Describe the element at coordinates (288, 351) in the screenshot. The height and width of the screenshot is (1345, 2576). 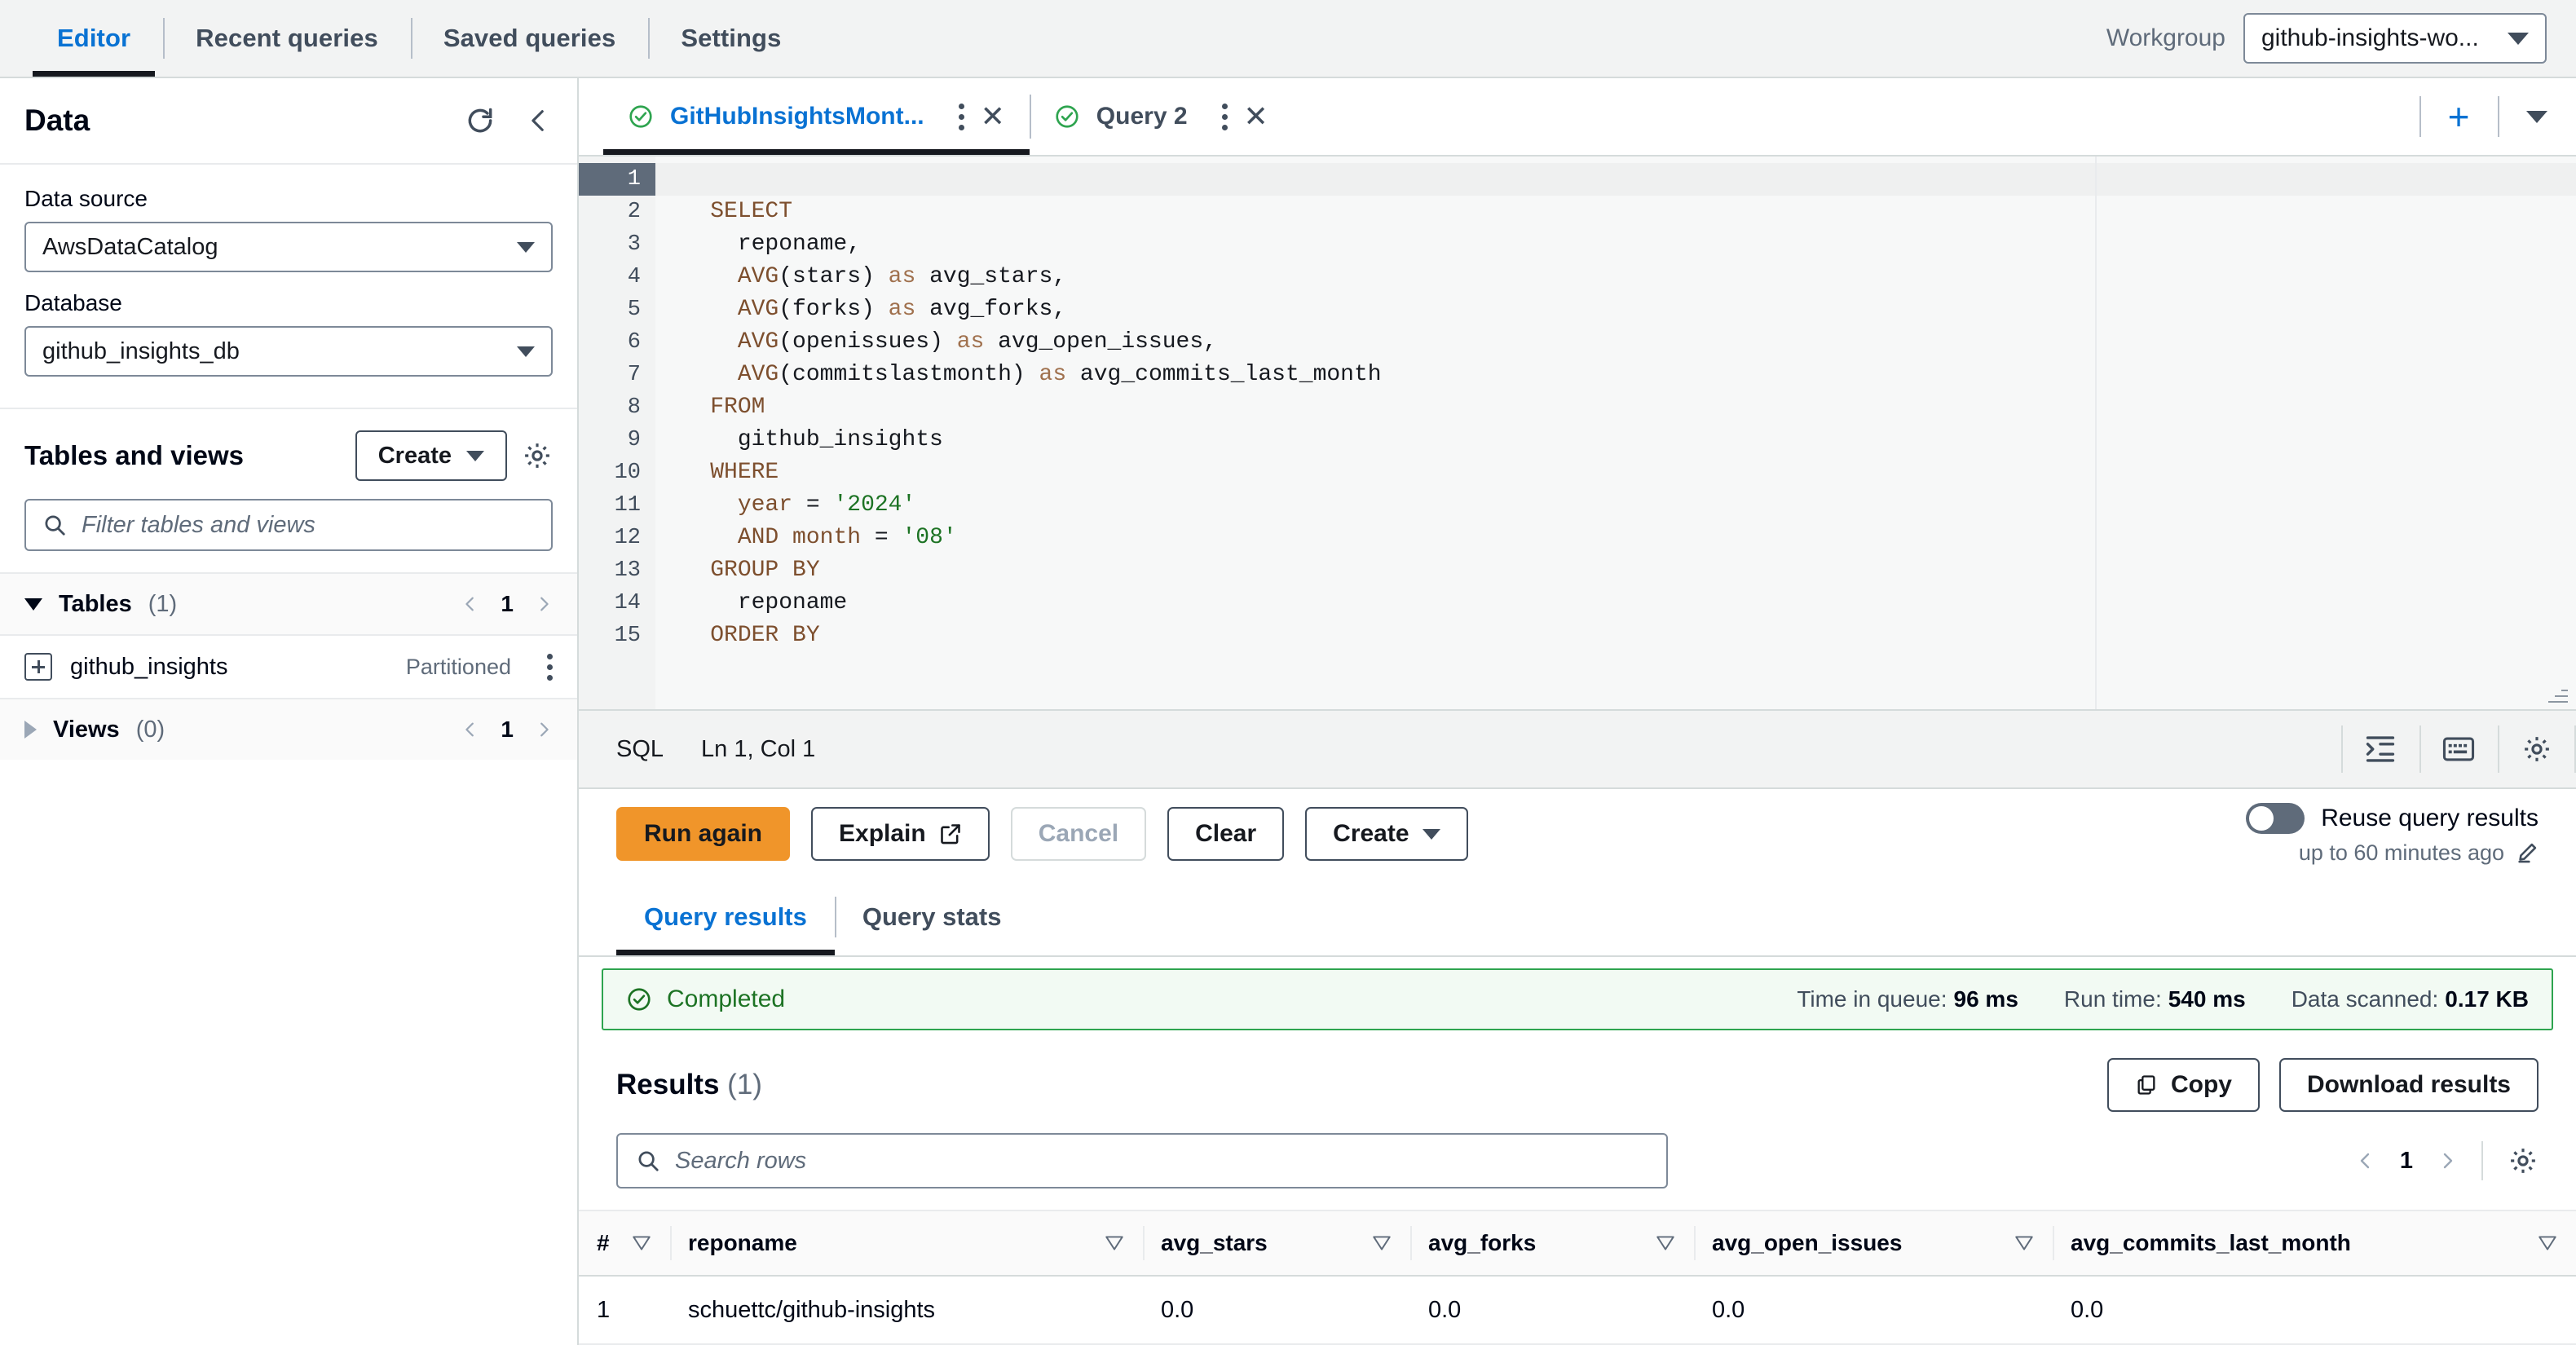
I see `database-select: github_insights_db` at that location.